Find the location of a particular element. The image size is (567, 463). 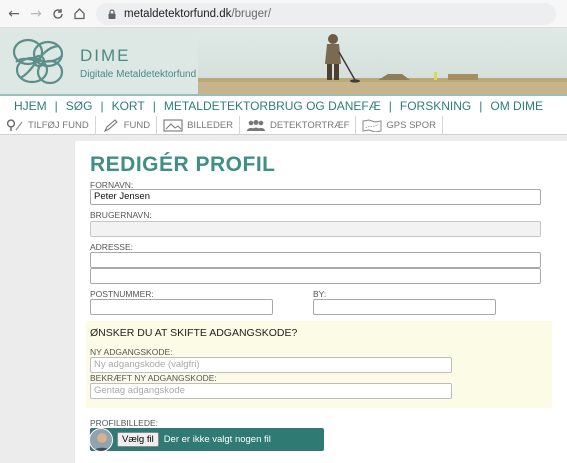

profile-picture-label: PROFILBILLEDE: is located at coordinates (124, 423).